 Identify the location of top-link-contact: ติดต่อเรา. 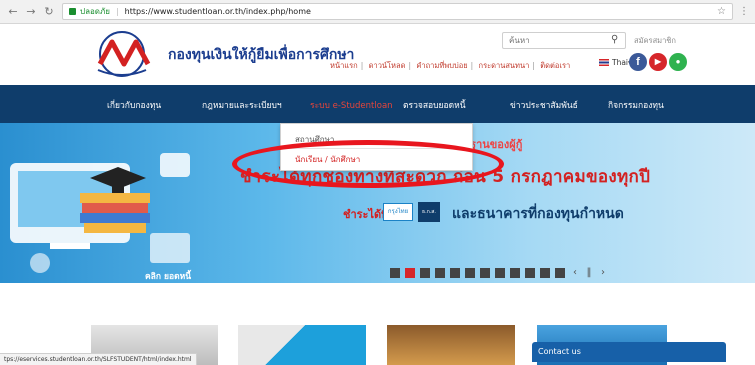
(555, 65).